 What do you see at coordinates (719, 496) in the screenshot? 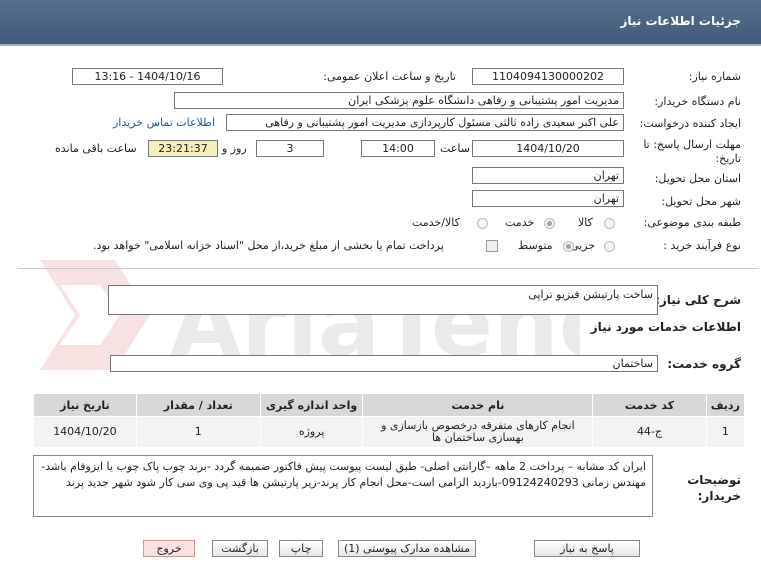
I see `buyer-notes-label-2: خریدار:` at bounding box center [719, 496].